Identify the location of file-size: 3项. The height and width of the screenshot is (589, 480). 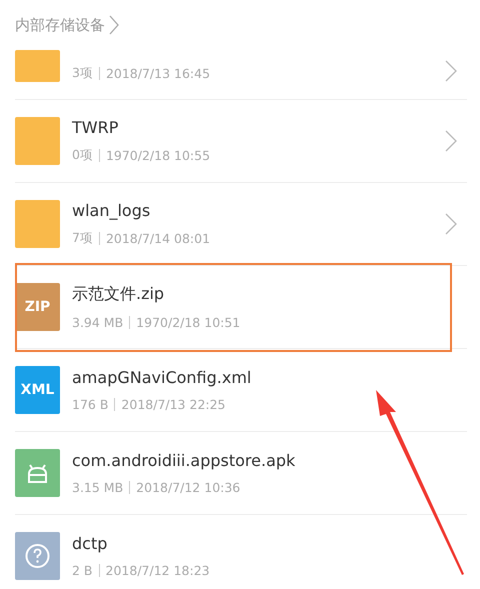
(82, 73).